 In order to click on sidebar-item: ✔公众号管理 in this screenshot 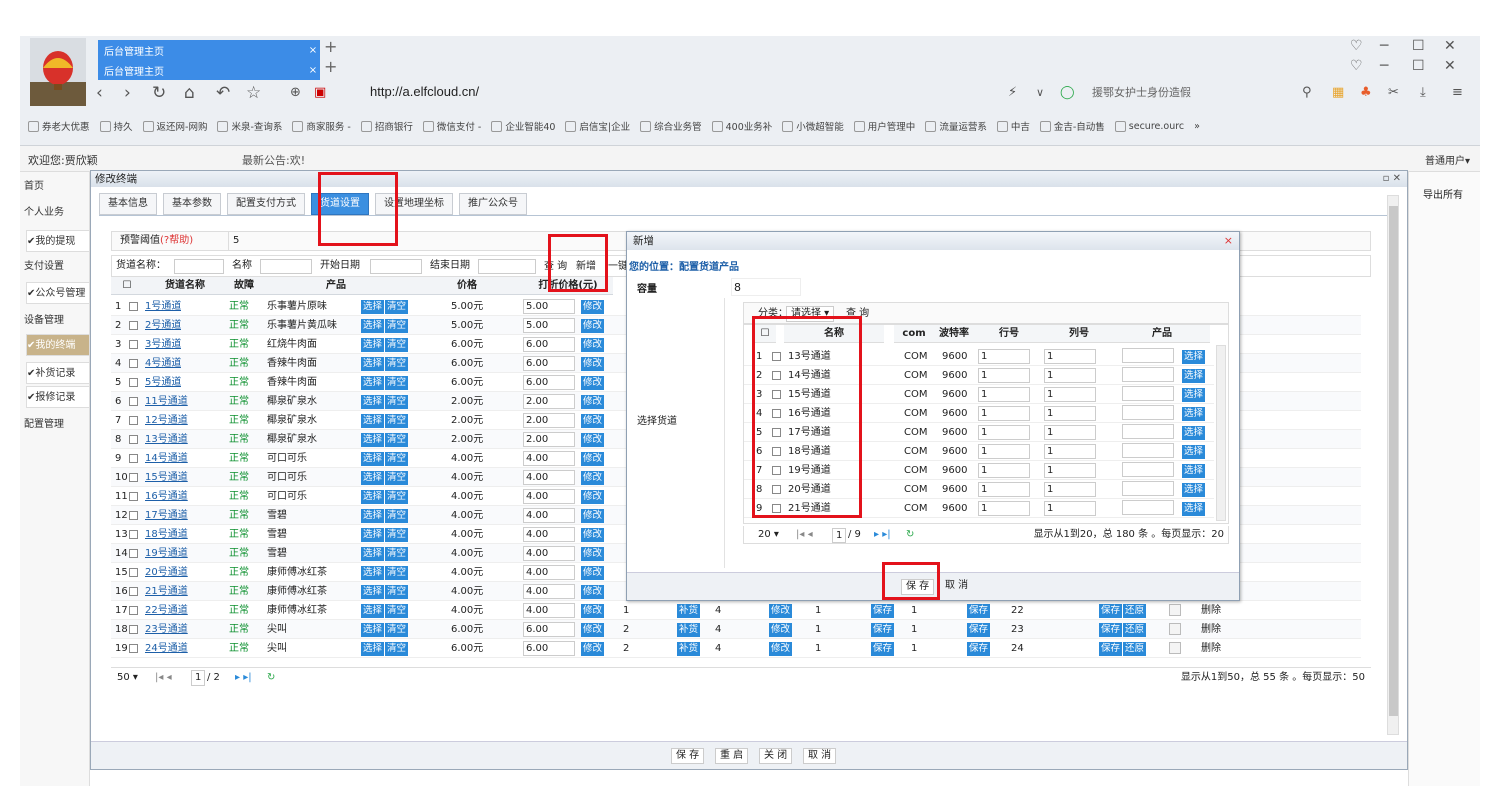, I will do `click(58, 293)`.